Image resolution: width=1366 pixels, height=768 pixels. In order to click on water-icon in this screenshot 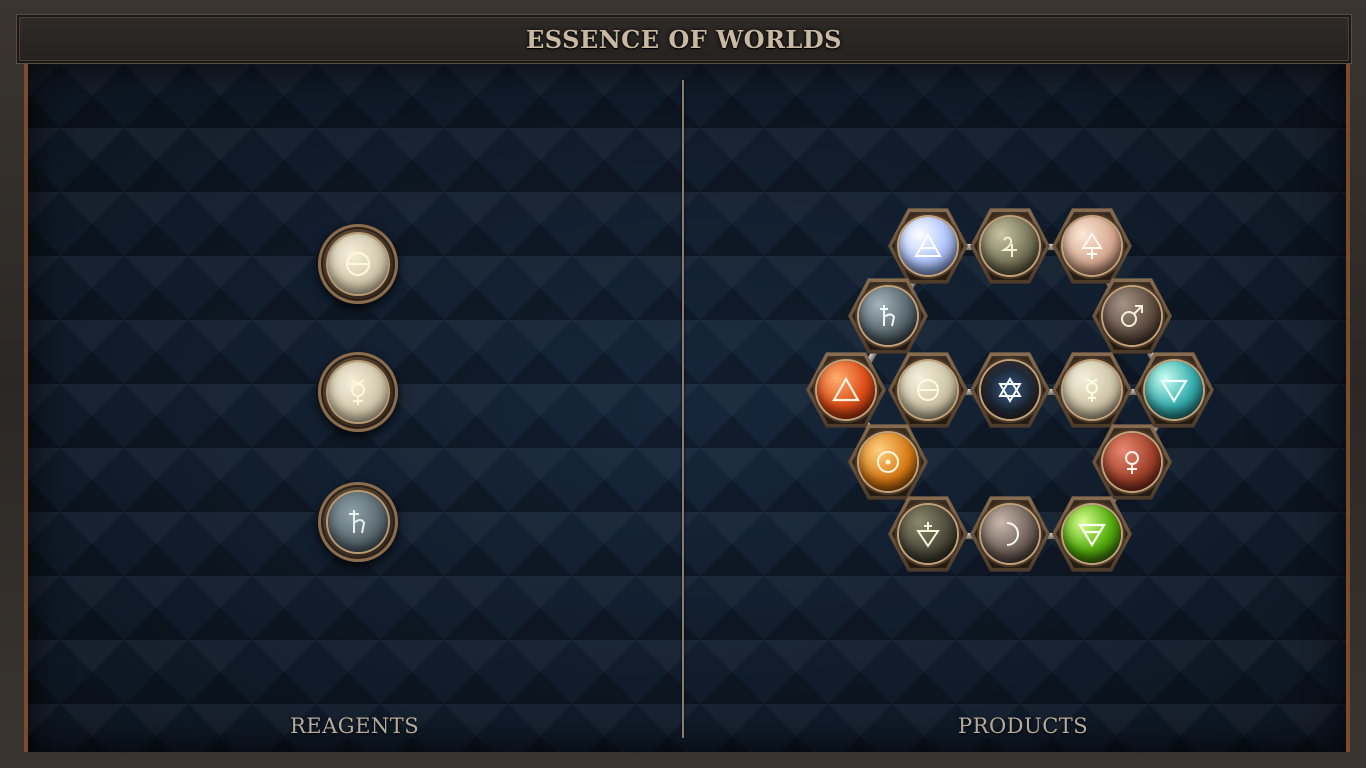, I will do `click(1174, 390)`.